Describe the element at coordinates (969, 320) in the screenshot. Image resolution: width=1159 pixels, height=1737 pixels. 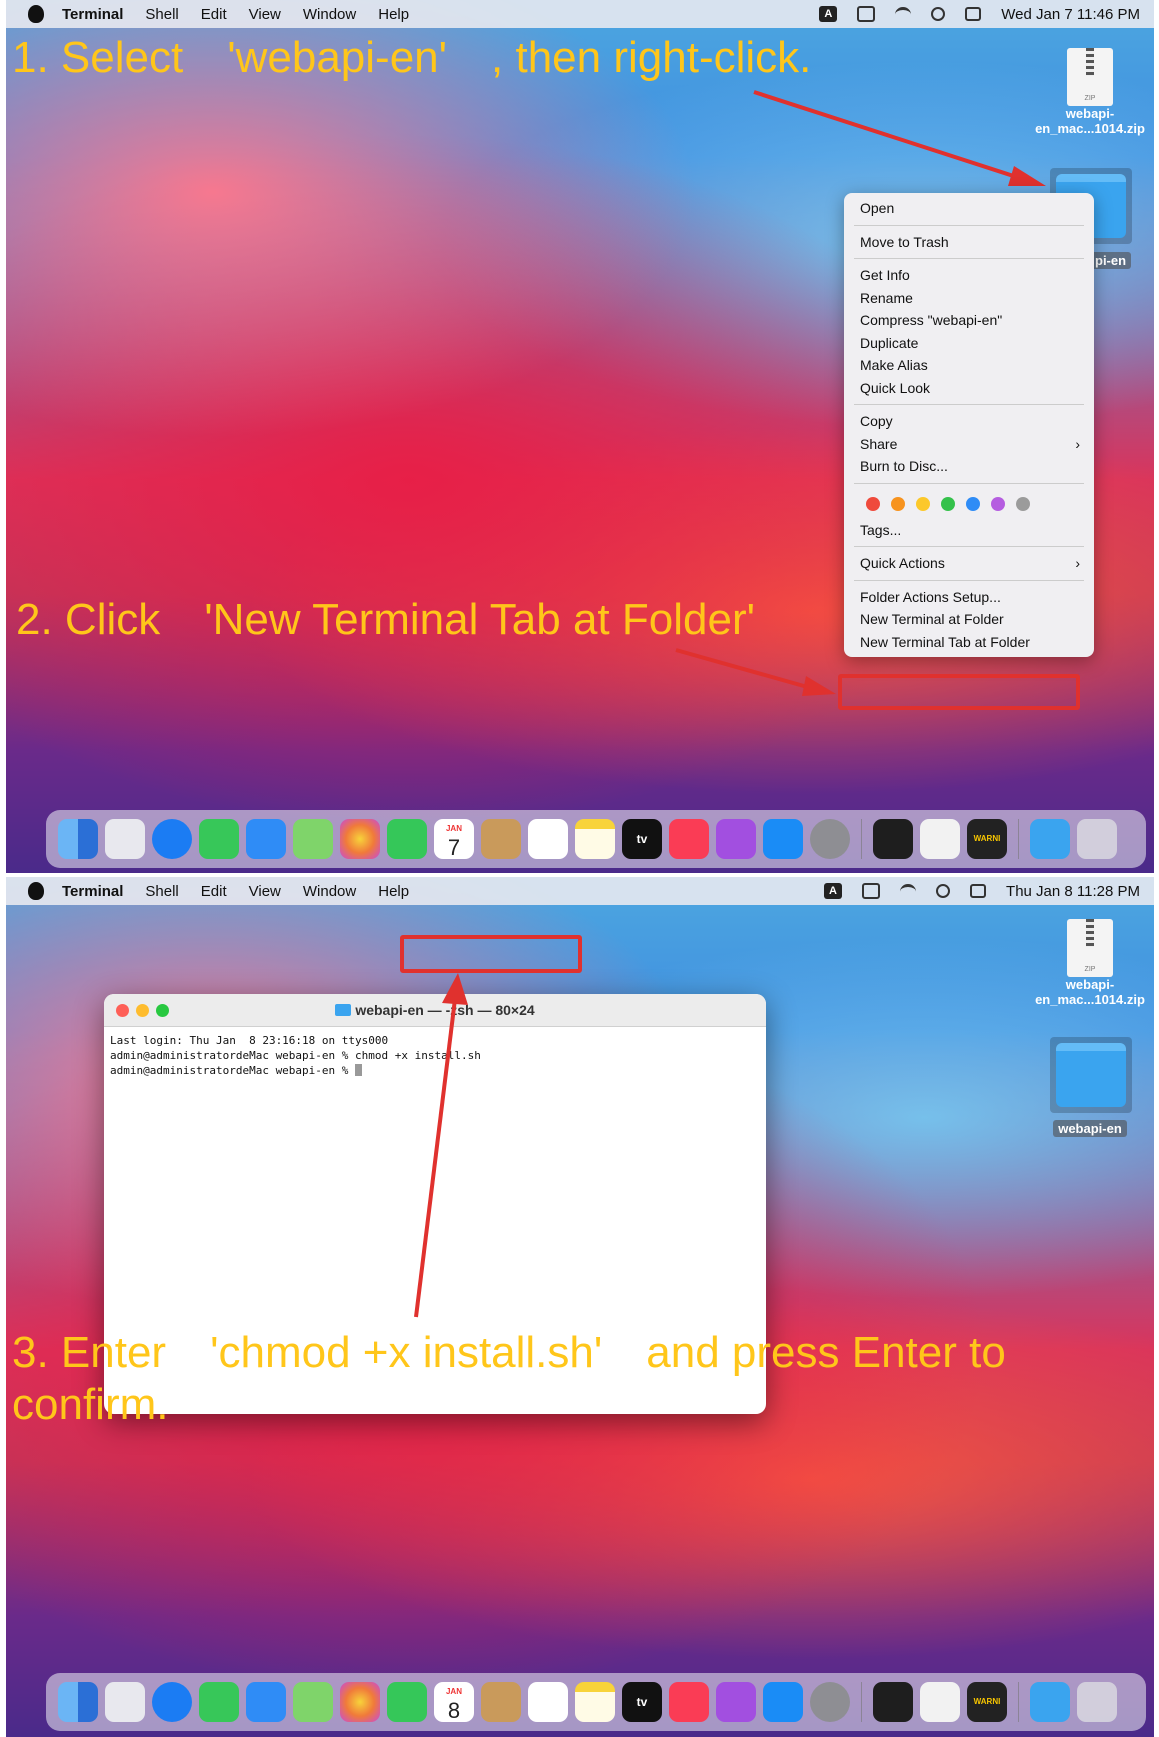
I see `menu-item-compress: Compress "webapi-en"` at that location.